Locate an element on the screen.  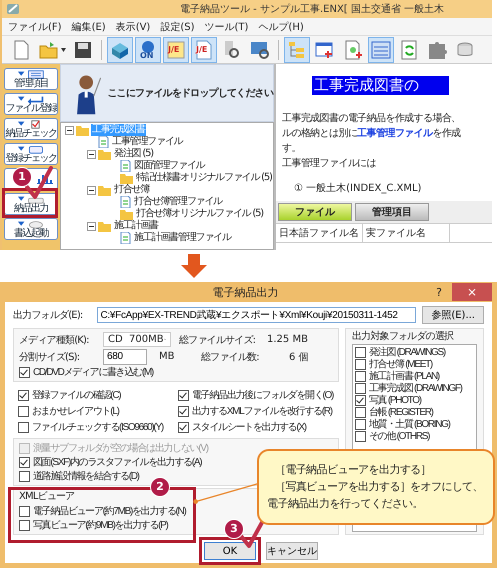
field-value: 1.25 MB is located at coordinates (287, 339).